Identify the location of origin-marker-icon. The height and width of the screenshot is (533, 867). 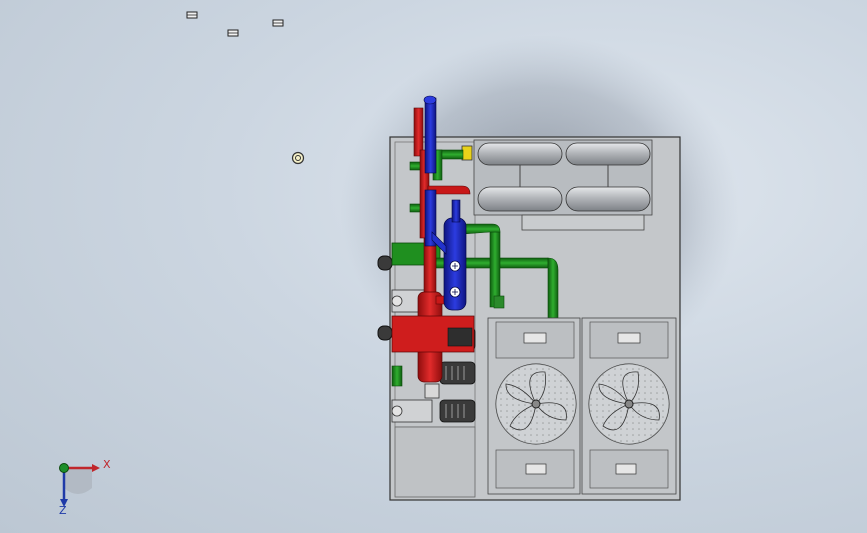
(298, 158).